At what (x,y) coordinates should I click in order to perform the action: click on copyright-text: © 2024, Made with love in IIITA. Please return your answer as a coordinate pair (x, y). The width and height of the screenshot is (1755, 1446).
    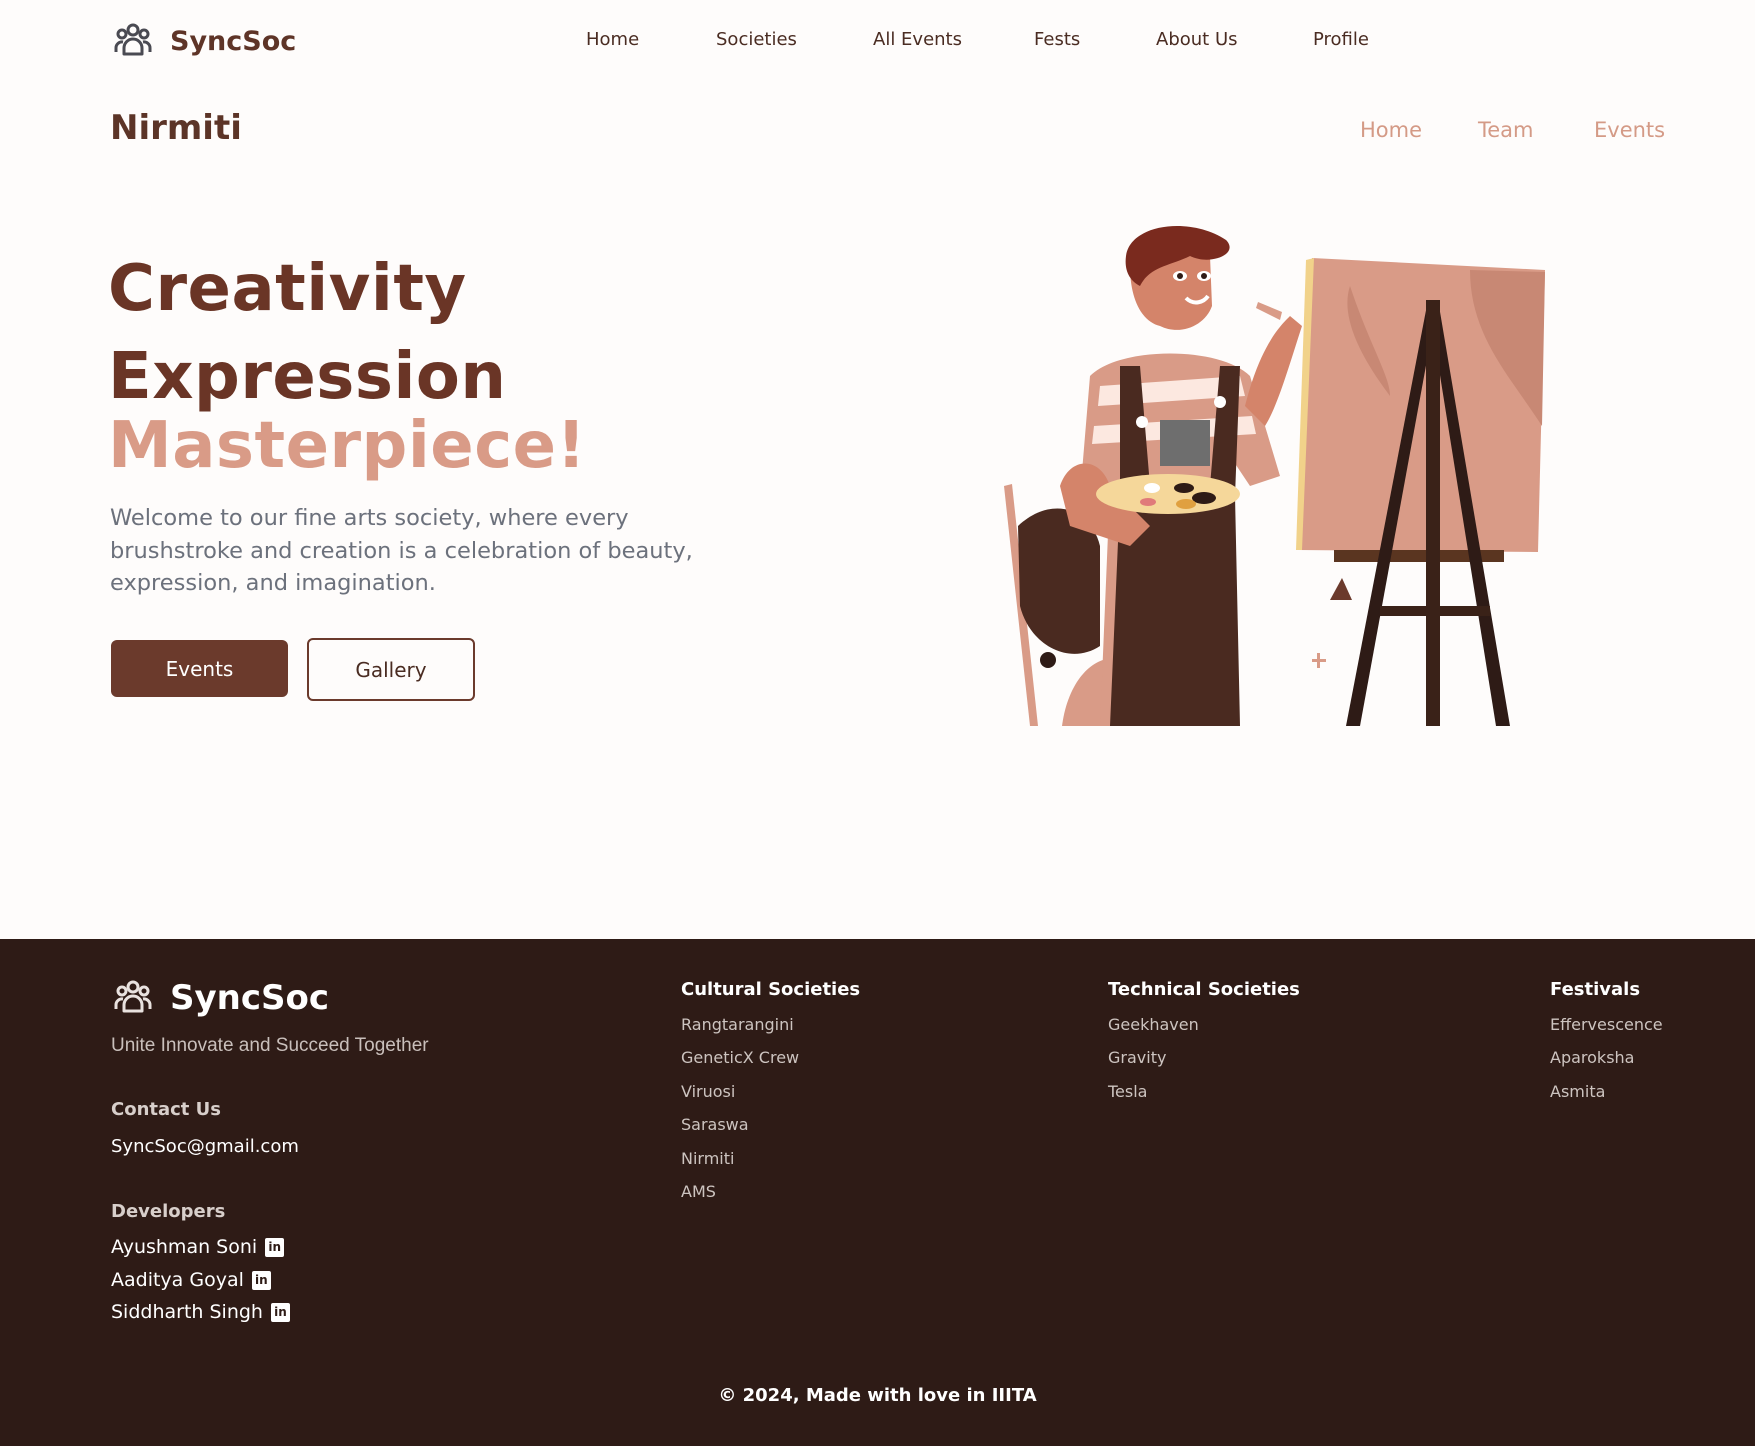
    Looking at the image, I should click on (877, 1395).